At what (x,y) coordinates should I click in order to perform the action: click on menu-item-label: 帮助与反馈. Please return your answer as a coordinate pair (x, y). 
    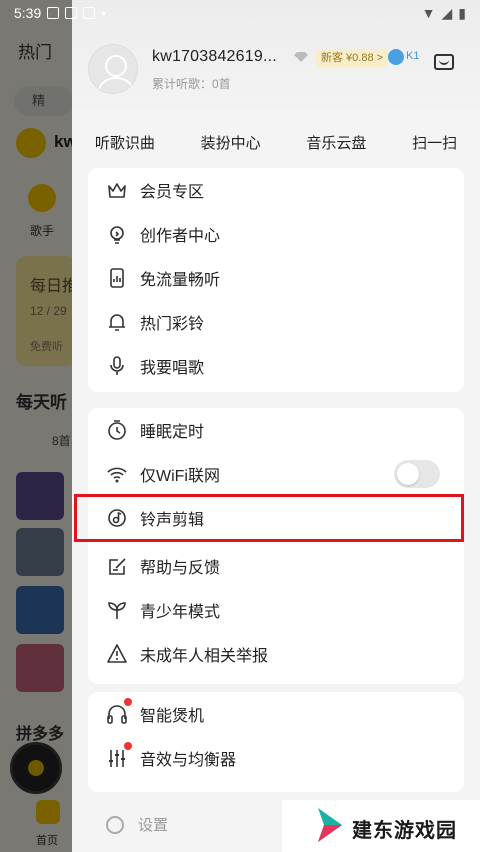
    Looking at the image, I should click on (180, 568).